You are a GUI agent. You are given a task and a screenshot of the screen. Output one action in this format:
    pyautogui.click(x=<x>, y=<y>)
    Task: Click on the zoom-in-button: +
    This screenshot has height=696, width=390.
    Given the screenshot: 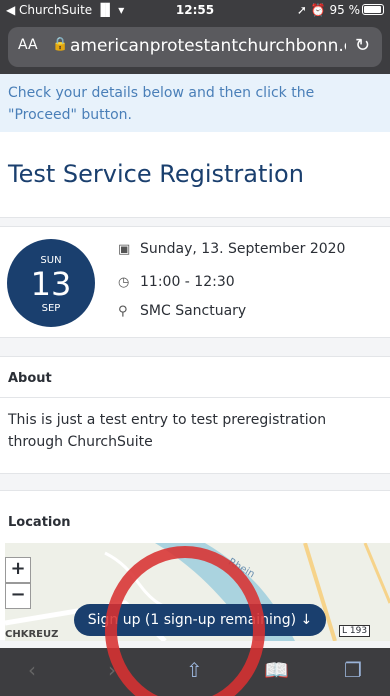 What is the action you would take?
    pyautogui.click(x=18, y=570)
    